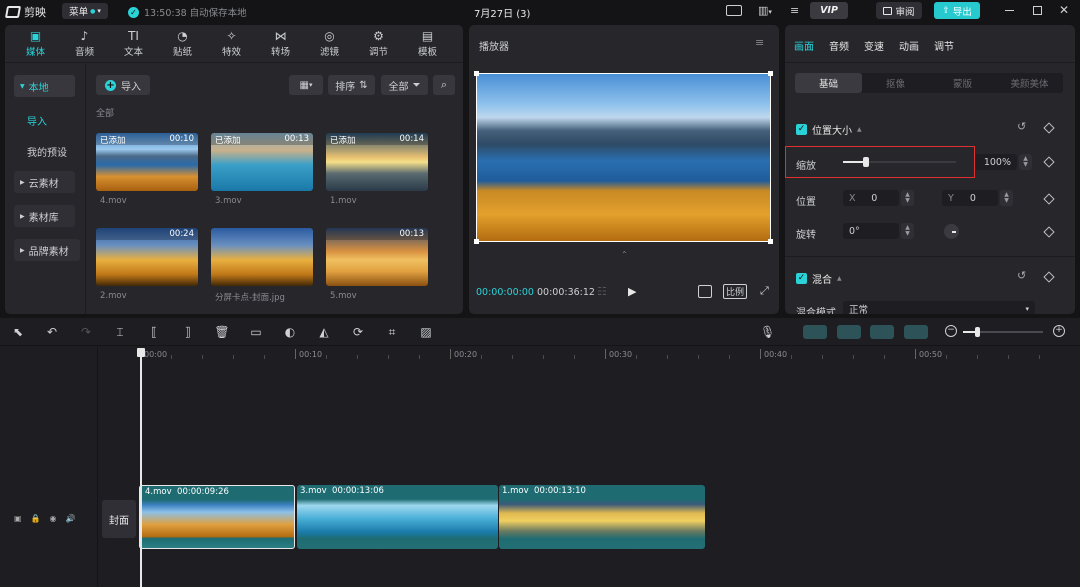 Image resolution: width=1080 pixels, height=587 pixels. I want to click on playhead, so click(141, 467).